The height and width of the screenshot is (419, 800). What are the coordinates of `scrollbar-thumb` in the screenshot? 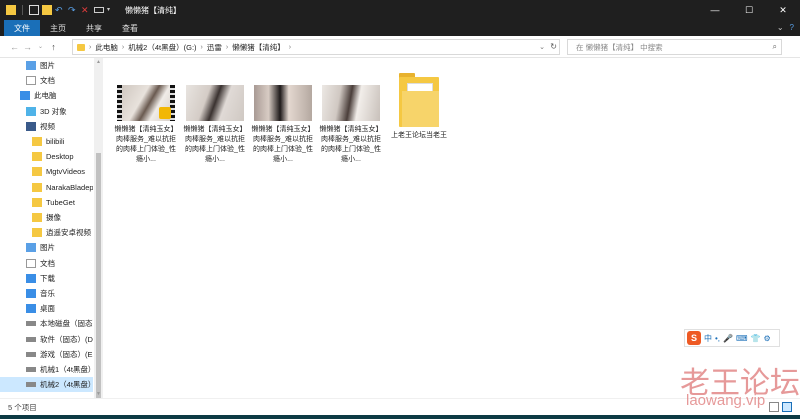 It's located at (98, 275).